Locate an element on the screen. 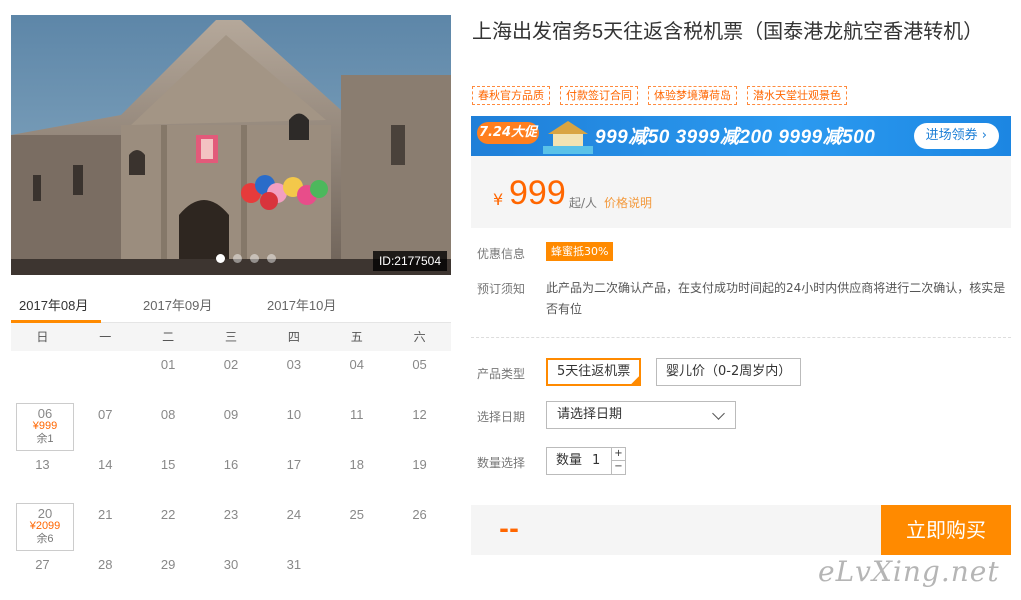 The width and height of the screenshot is (1021, 600). site-watermark: eLvXing.net is located at coordinates (909, 571).